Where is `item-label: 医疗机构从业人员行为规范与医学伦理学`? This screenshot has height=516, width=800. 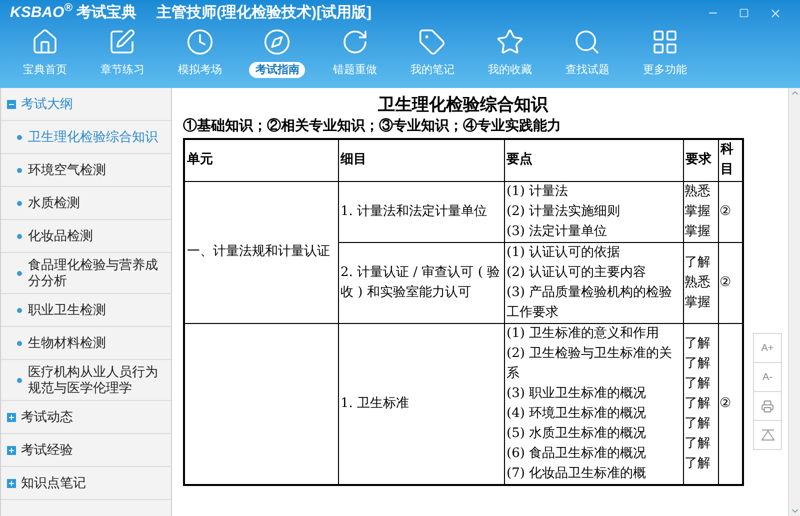 item-label: 医疗机构从业人员行为规范与医学伦理学 is located at coordinates (93, 380).